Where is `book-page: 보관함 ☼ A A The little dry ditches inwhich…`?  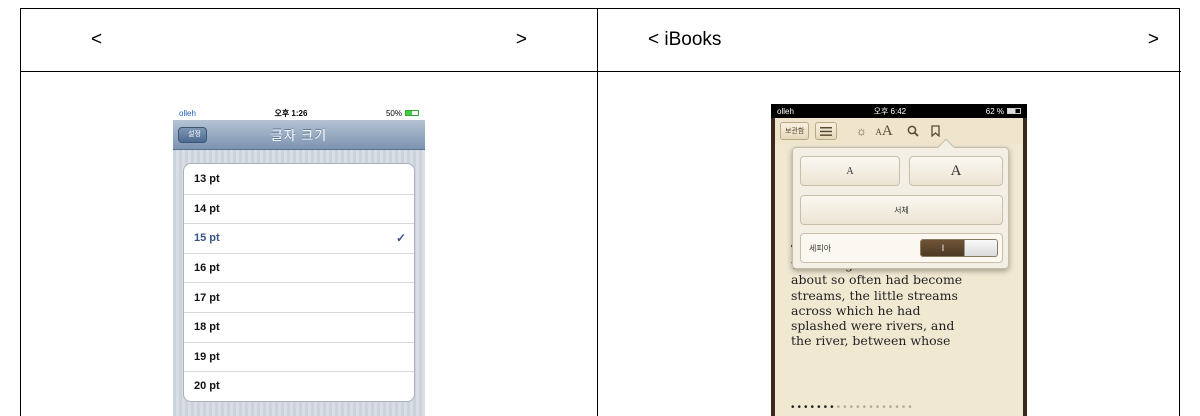
book-page: 보관함 ☼ A A The little dry ditches inwhich… is located at coordinates (899, 267).